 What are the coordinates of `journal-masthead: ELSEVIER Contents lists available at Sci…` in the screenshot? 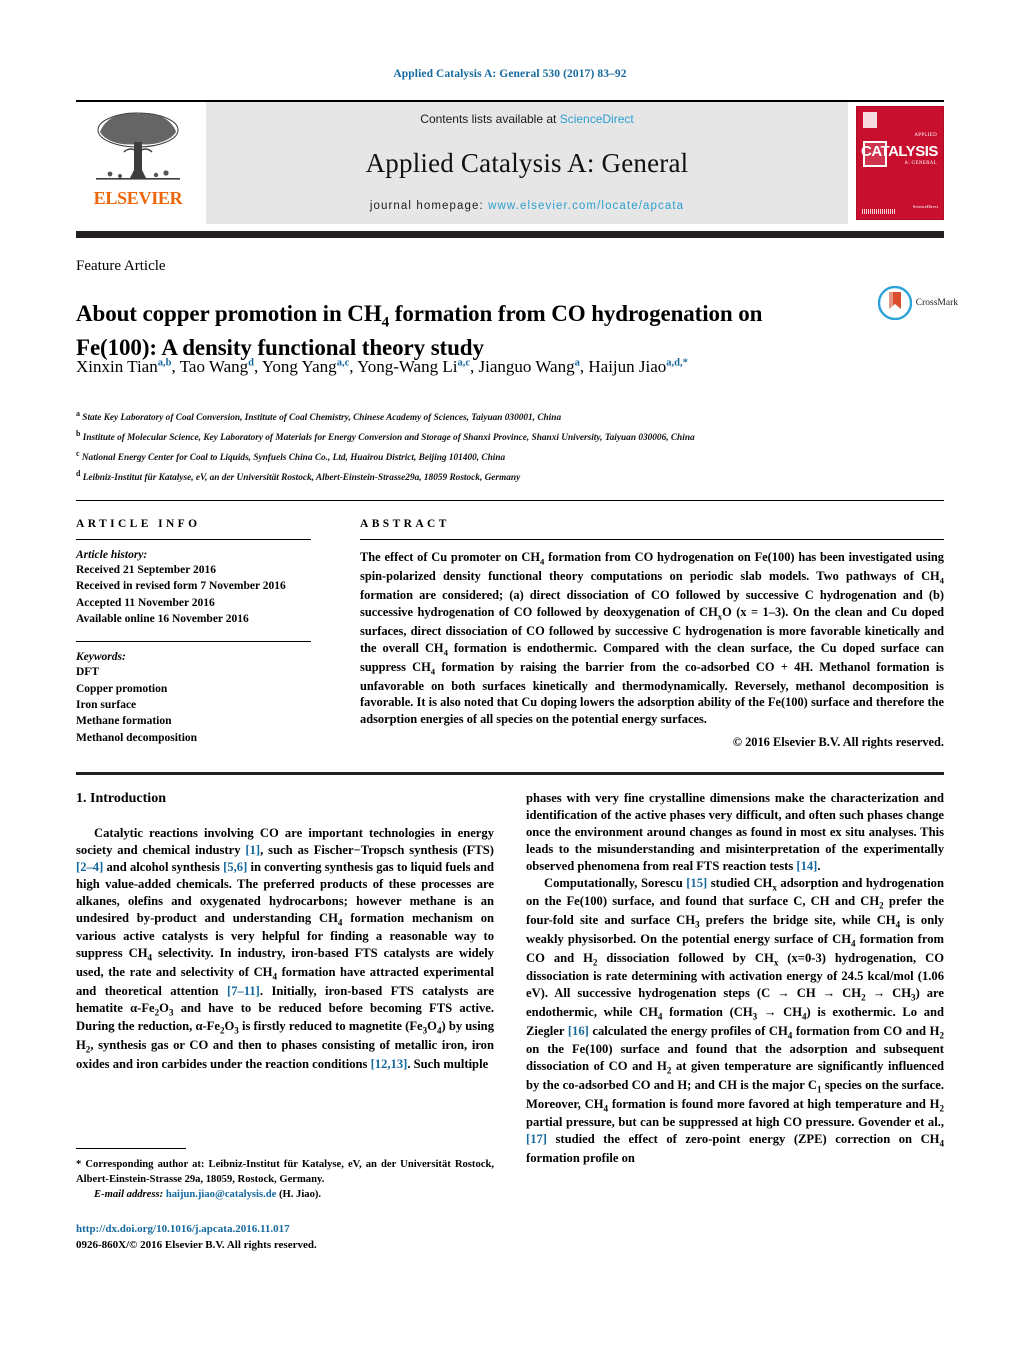 It's located at (510, 162).